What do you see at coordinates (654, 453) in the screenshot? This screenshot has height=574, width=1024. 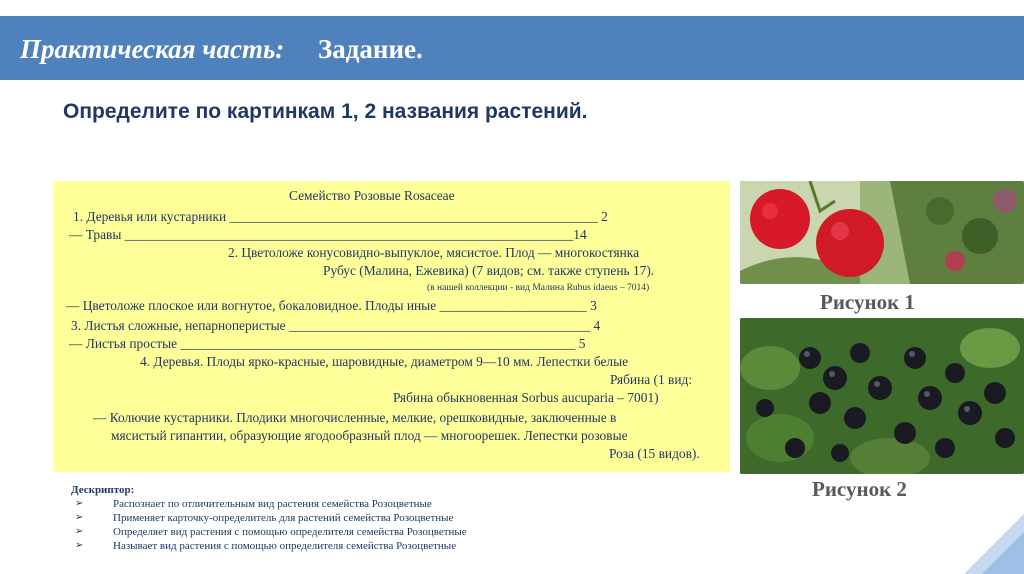 I see `key-line: Роза (15 видов).` at bounding box center [654, 453].